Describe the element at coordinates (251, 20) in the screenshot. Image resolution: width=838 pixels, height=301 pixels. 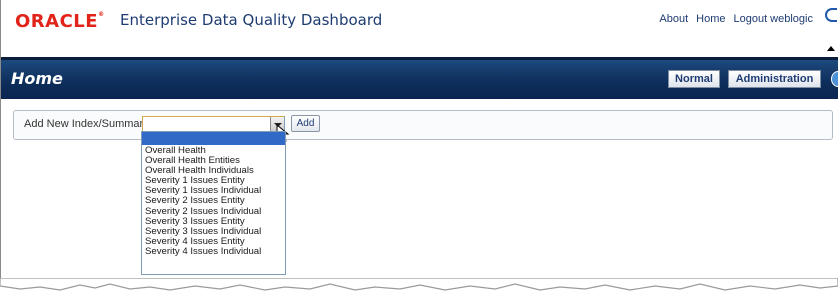
I see `app-title: Enterprise Data Quality Dashboard` at that location.